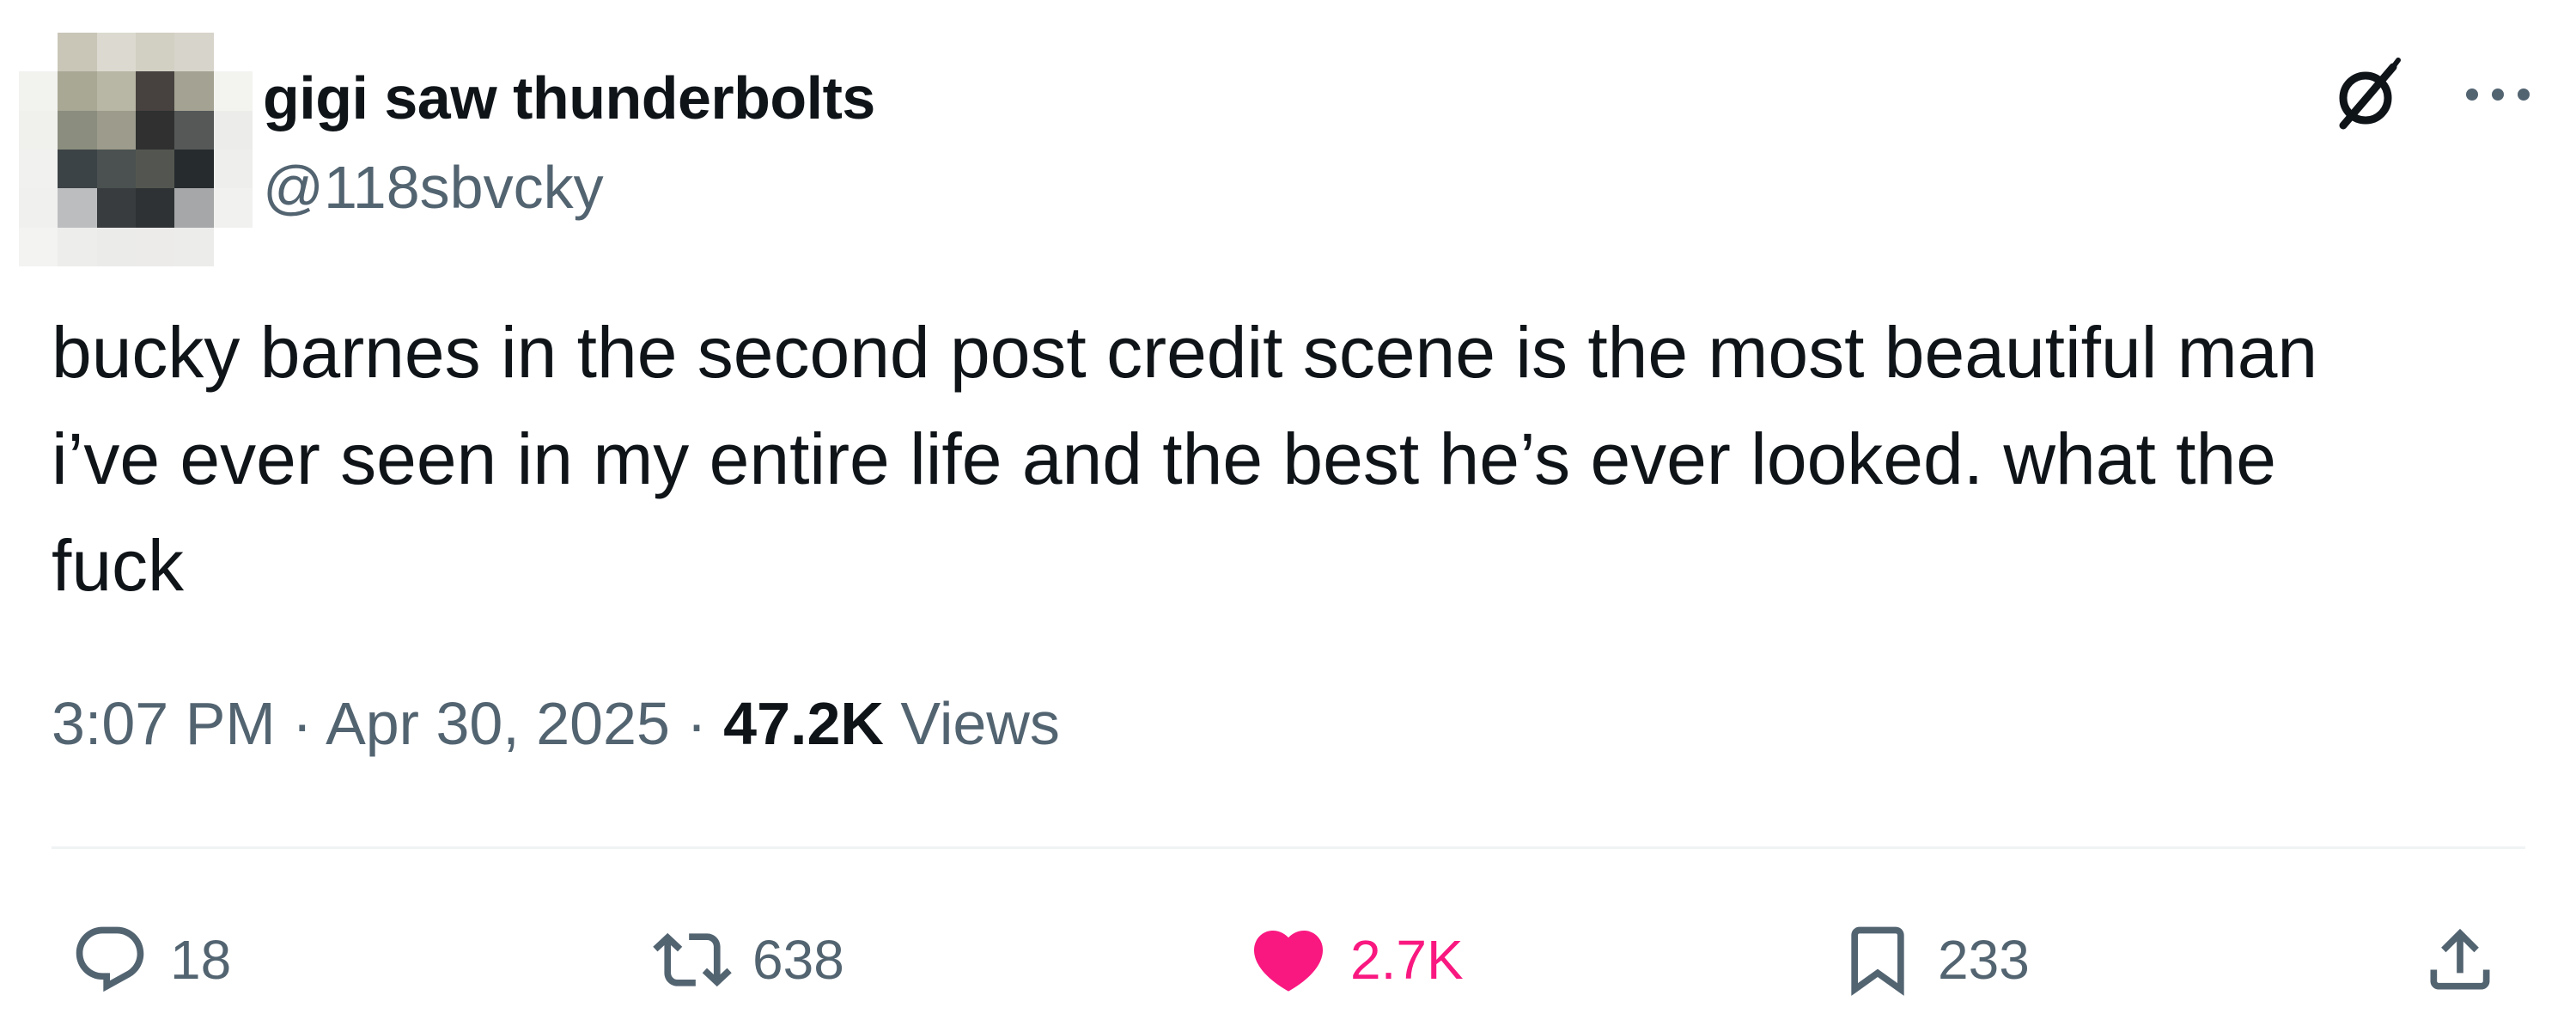  What do you see at coordinates (164, 724) in the screenshot?
I see `post-time: 3:07 PM` at bounding box center [164, 724].